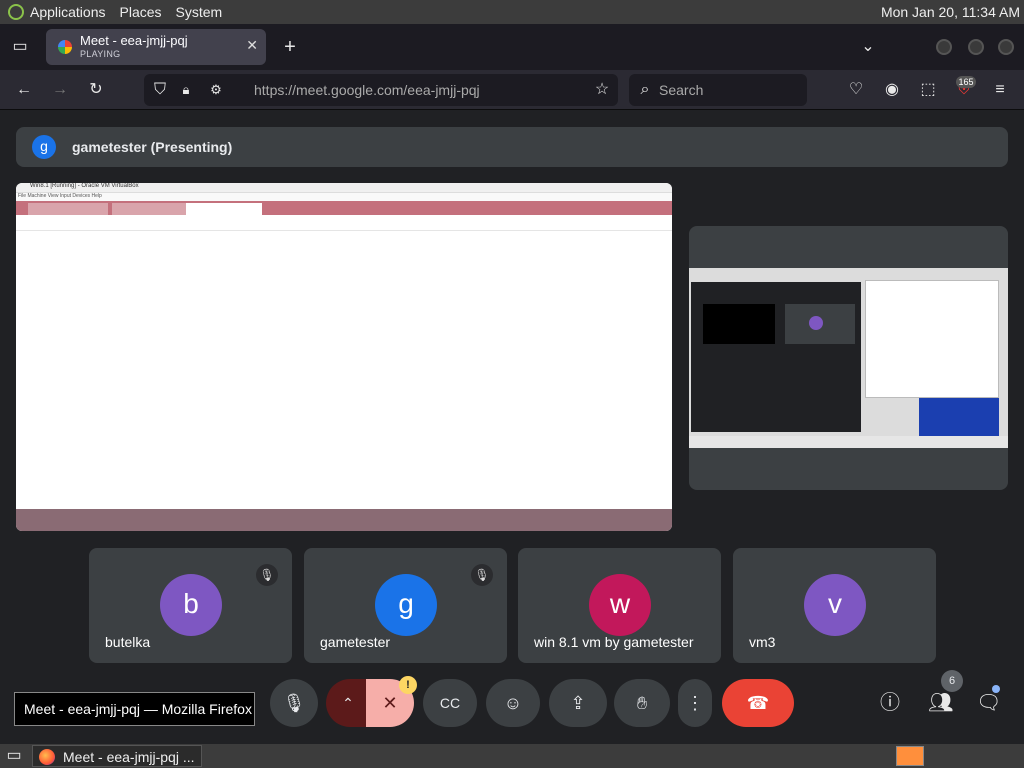  What do you see at coordinates (118, 12) in the screenshot?
I see `system-menu: Applications Places System` at bounding box center [118, 12].